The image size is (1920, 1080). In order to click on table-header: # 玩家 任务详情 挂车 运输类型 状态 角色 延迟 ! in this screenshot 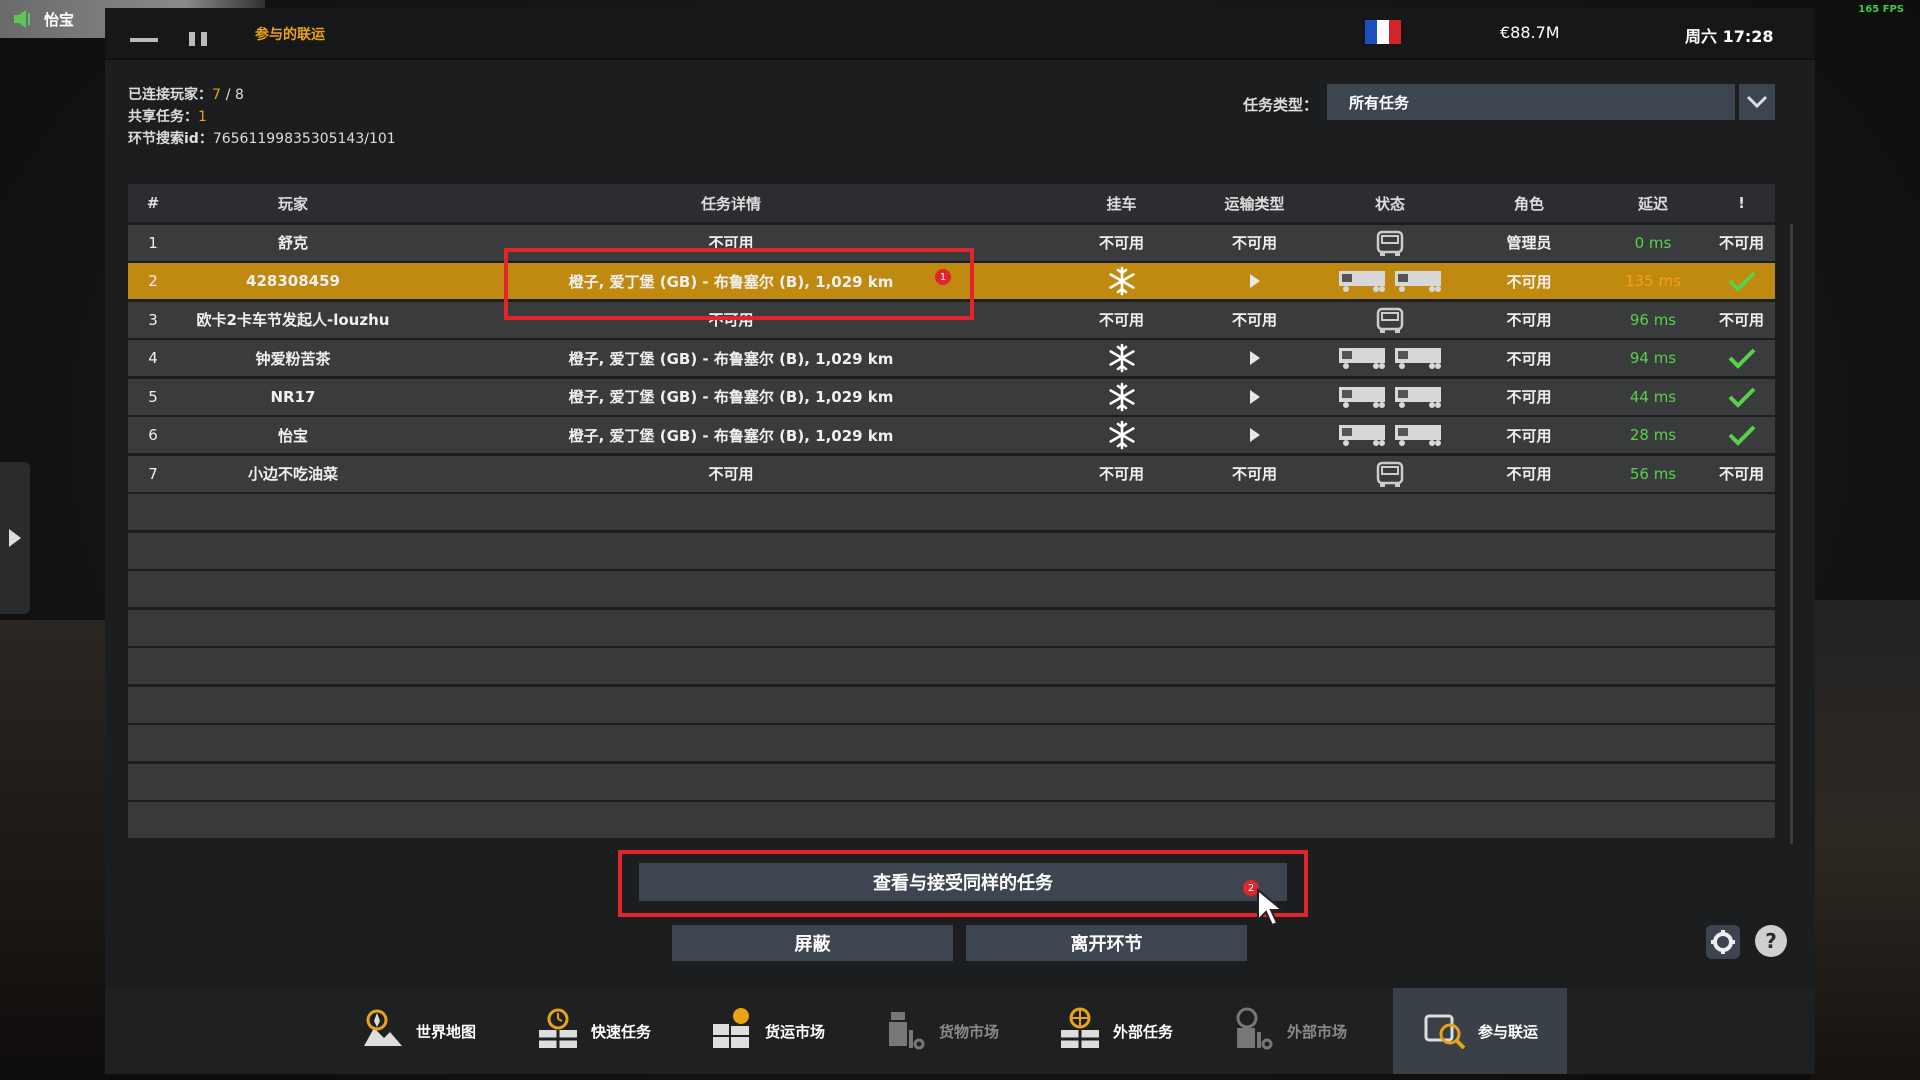, I will do `click(951, 203)`.